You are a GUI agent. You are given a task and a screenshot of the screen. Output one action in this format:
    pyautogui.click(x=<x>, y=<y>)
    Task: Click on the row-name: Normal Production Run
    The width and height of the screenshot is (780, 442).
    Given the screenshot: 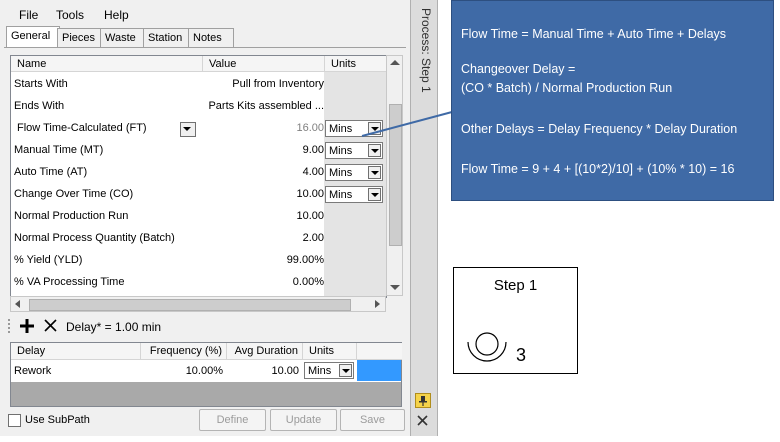 What is the action you would take?
    pyautogui.click(x=71, y=216)
    